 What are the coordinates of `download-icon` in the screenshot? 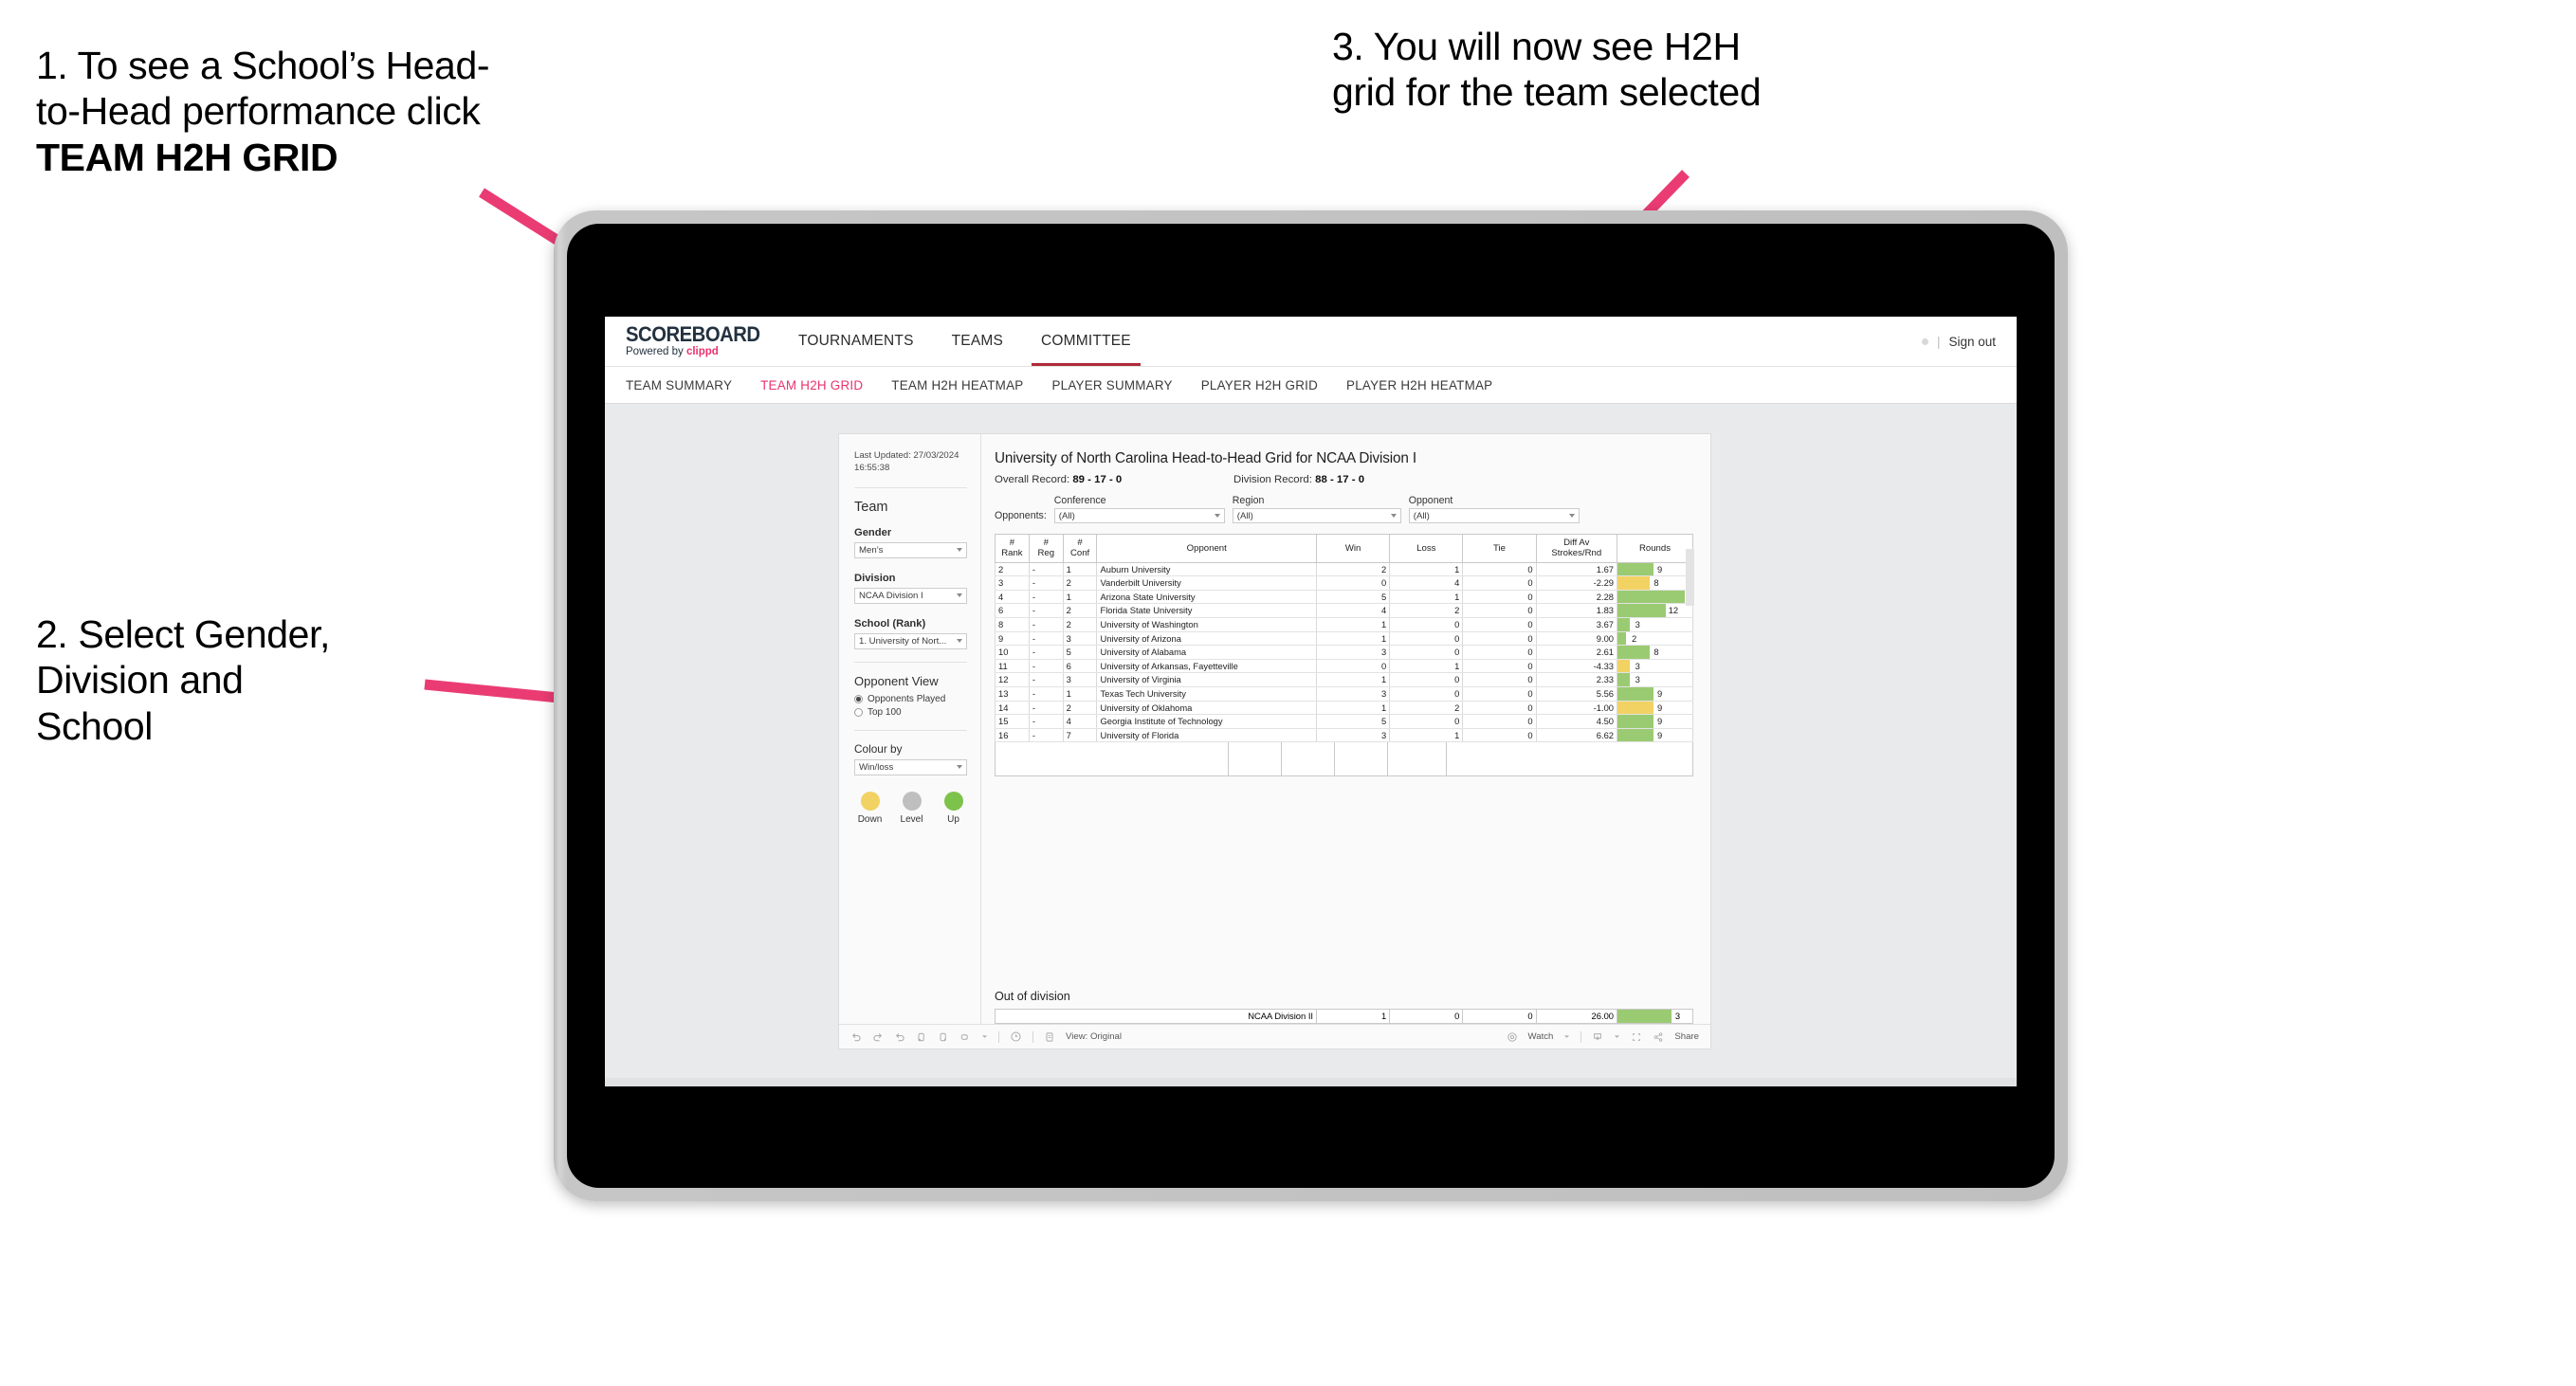 It's located at (1597, 1037).